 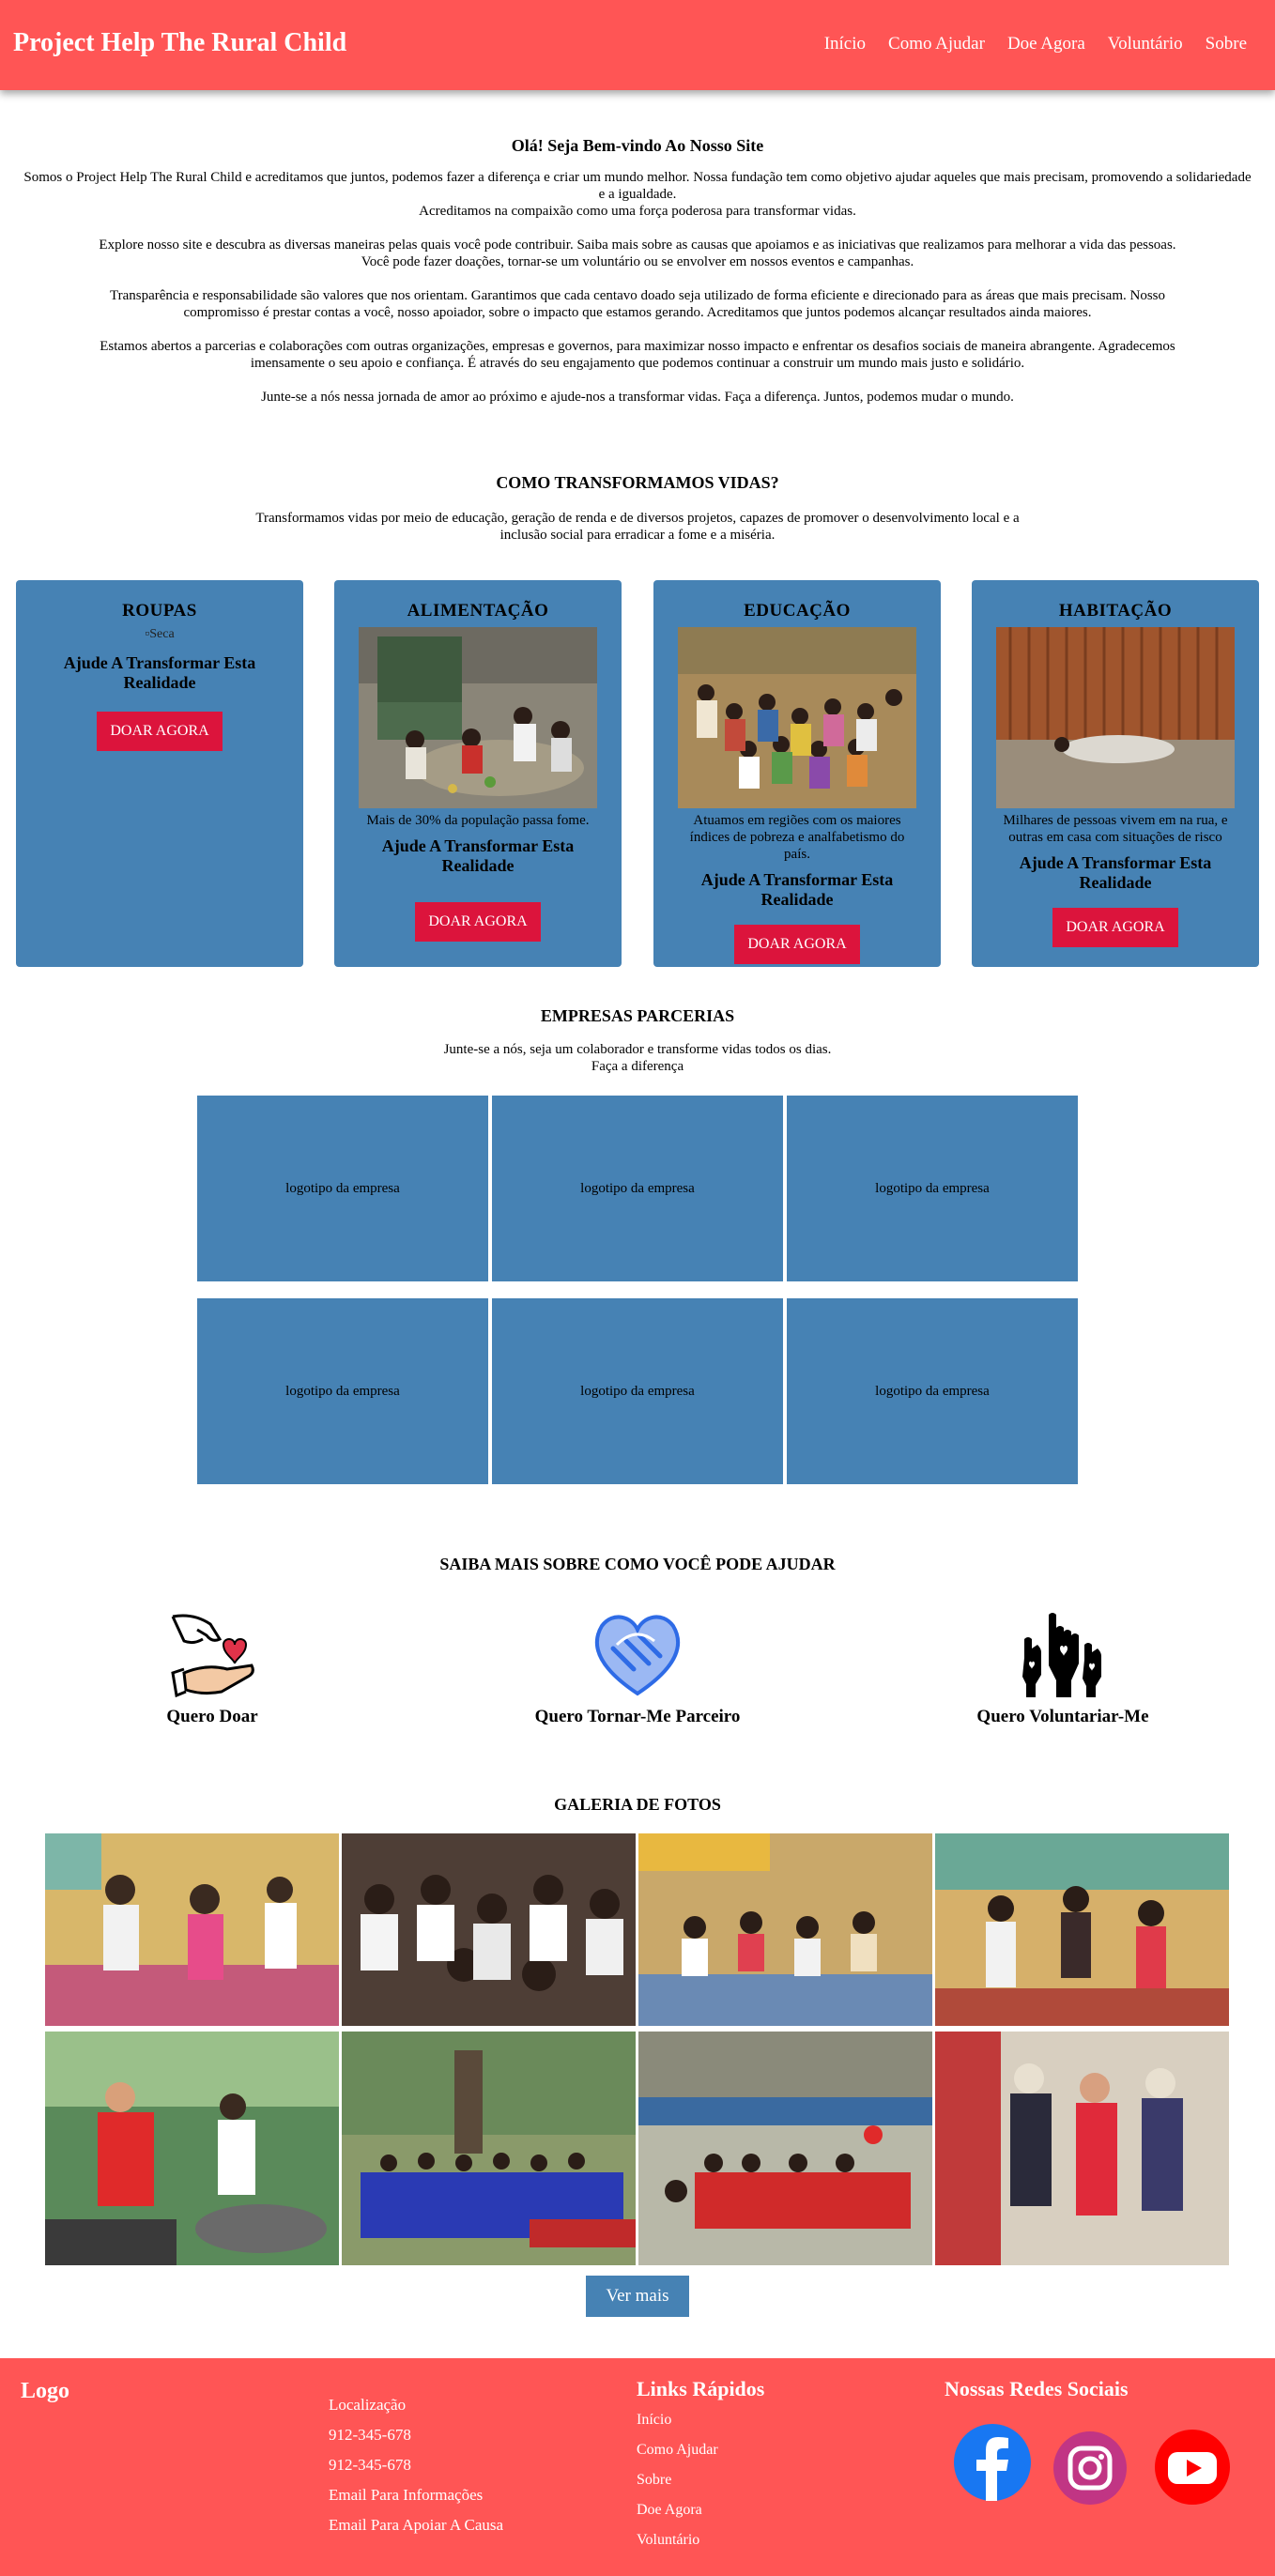 I want to click on welcome-title: Olá! Seja Bem-vindo Ao Nosso Site, so click(x=637, y=146).